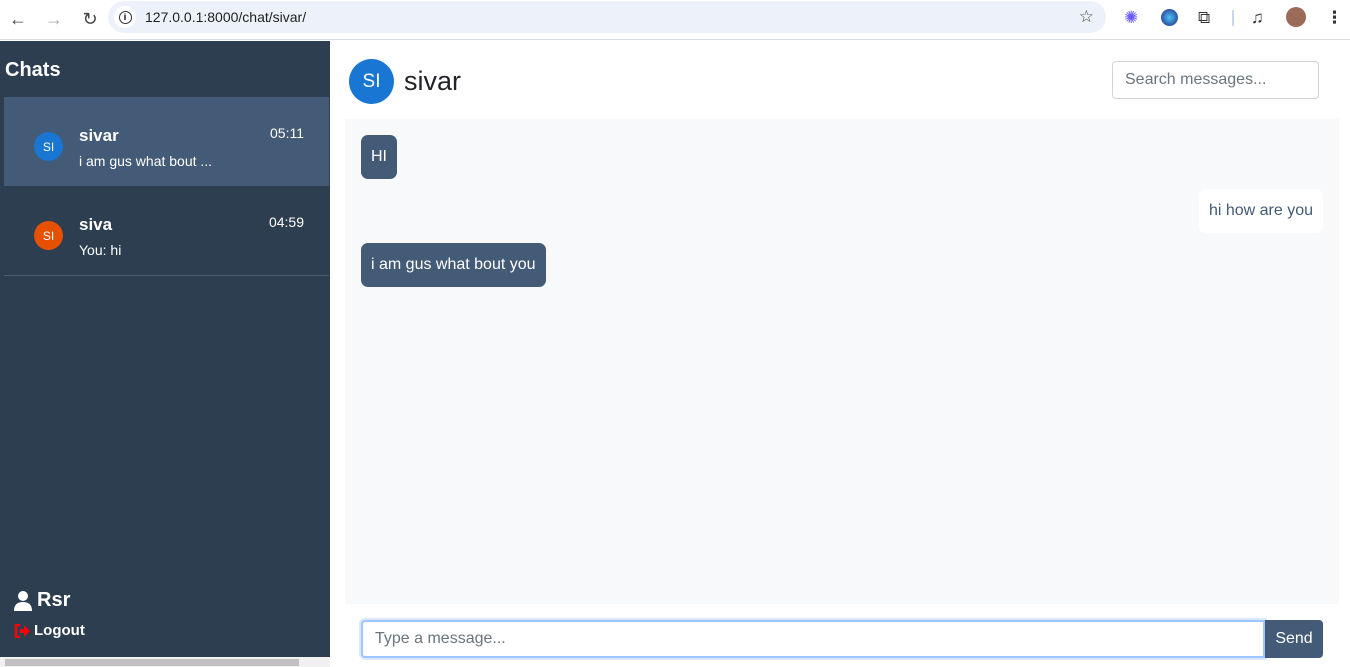 This screenshot has height=667, width=1350. Describe the element at coordinates (1131, 18) in the screenshot. I see `extension-icon: ✺` at that location.